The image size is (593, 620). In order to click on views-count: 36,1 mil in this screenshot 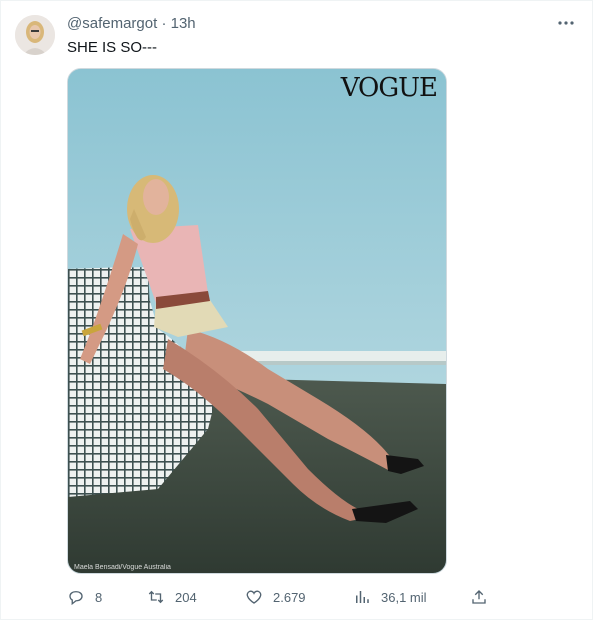, I will do `click(404, 597)`.